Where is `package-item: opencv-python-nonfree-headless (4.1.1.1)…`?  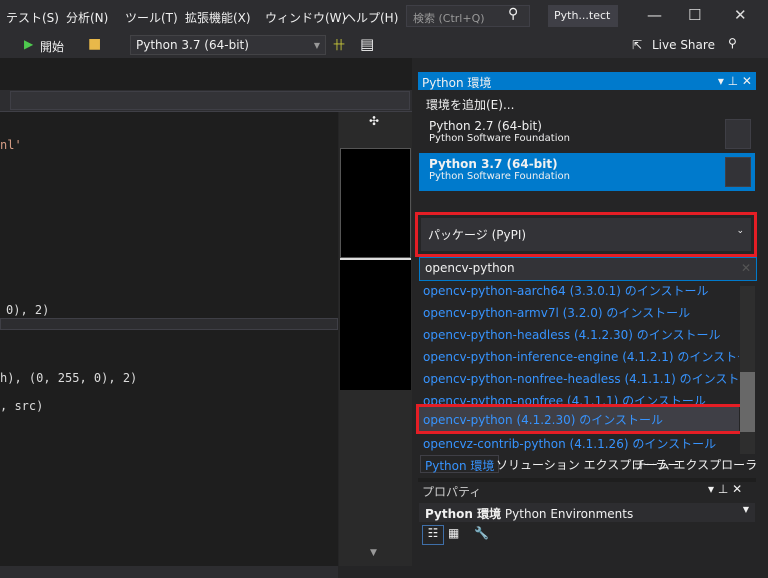
package-item: opencv-python-nonfree-headless (4.1.1.1)… is located at coordinates (581, 378).